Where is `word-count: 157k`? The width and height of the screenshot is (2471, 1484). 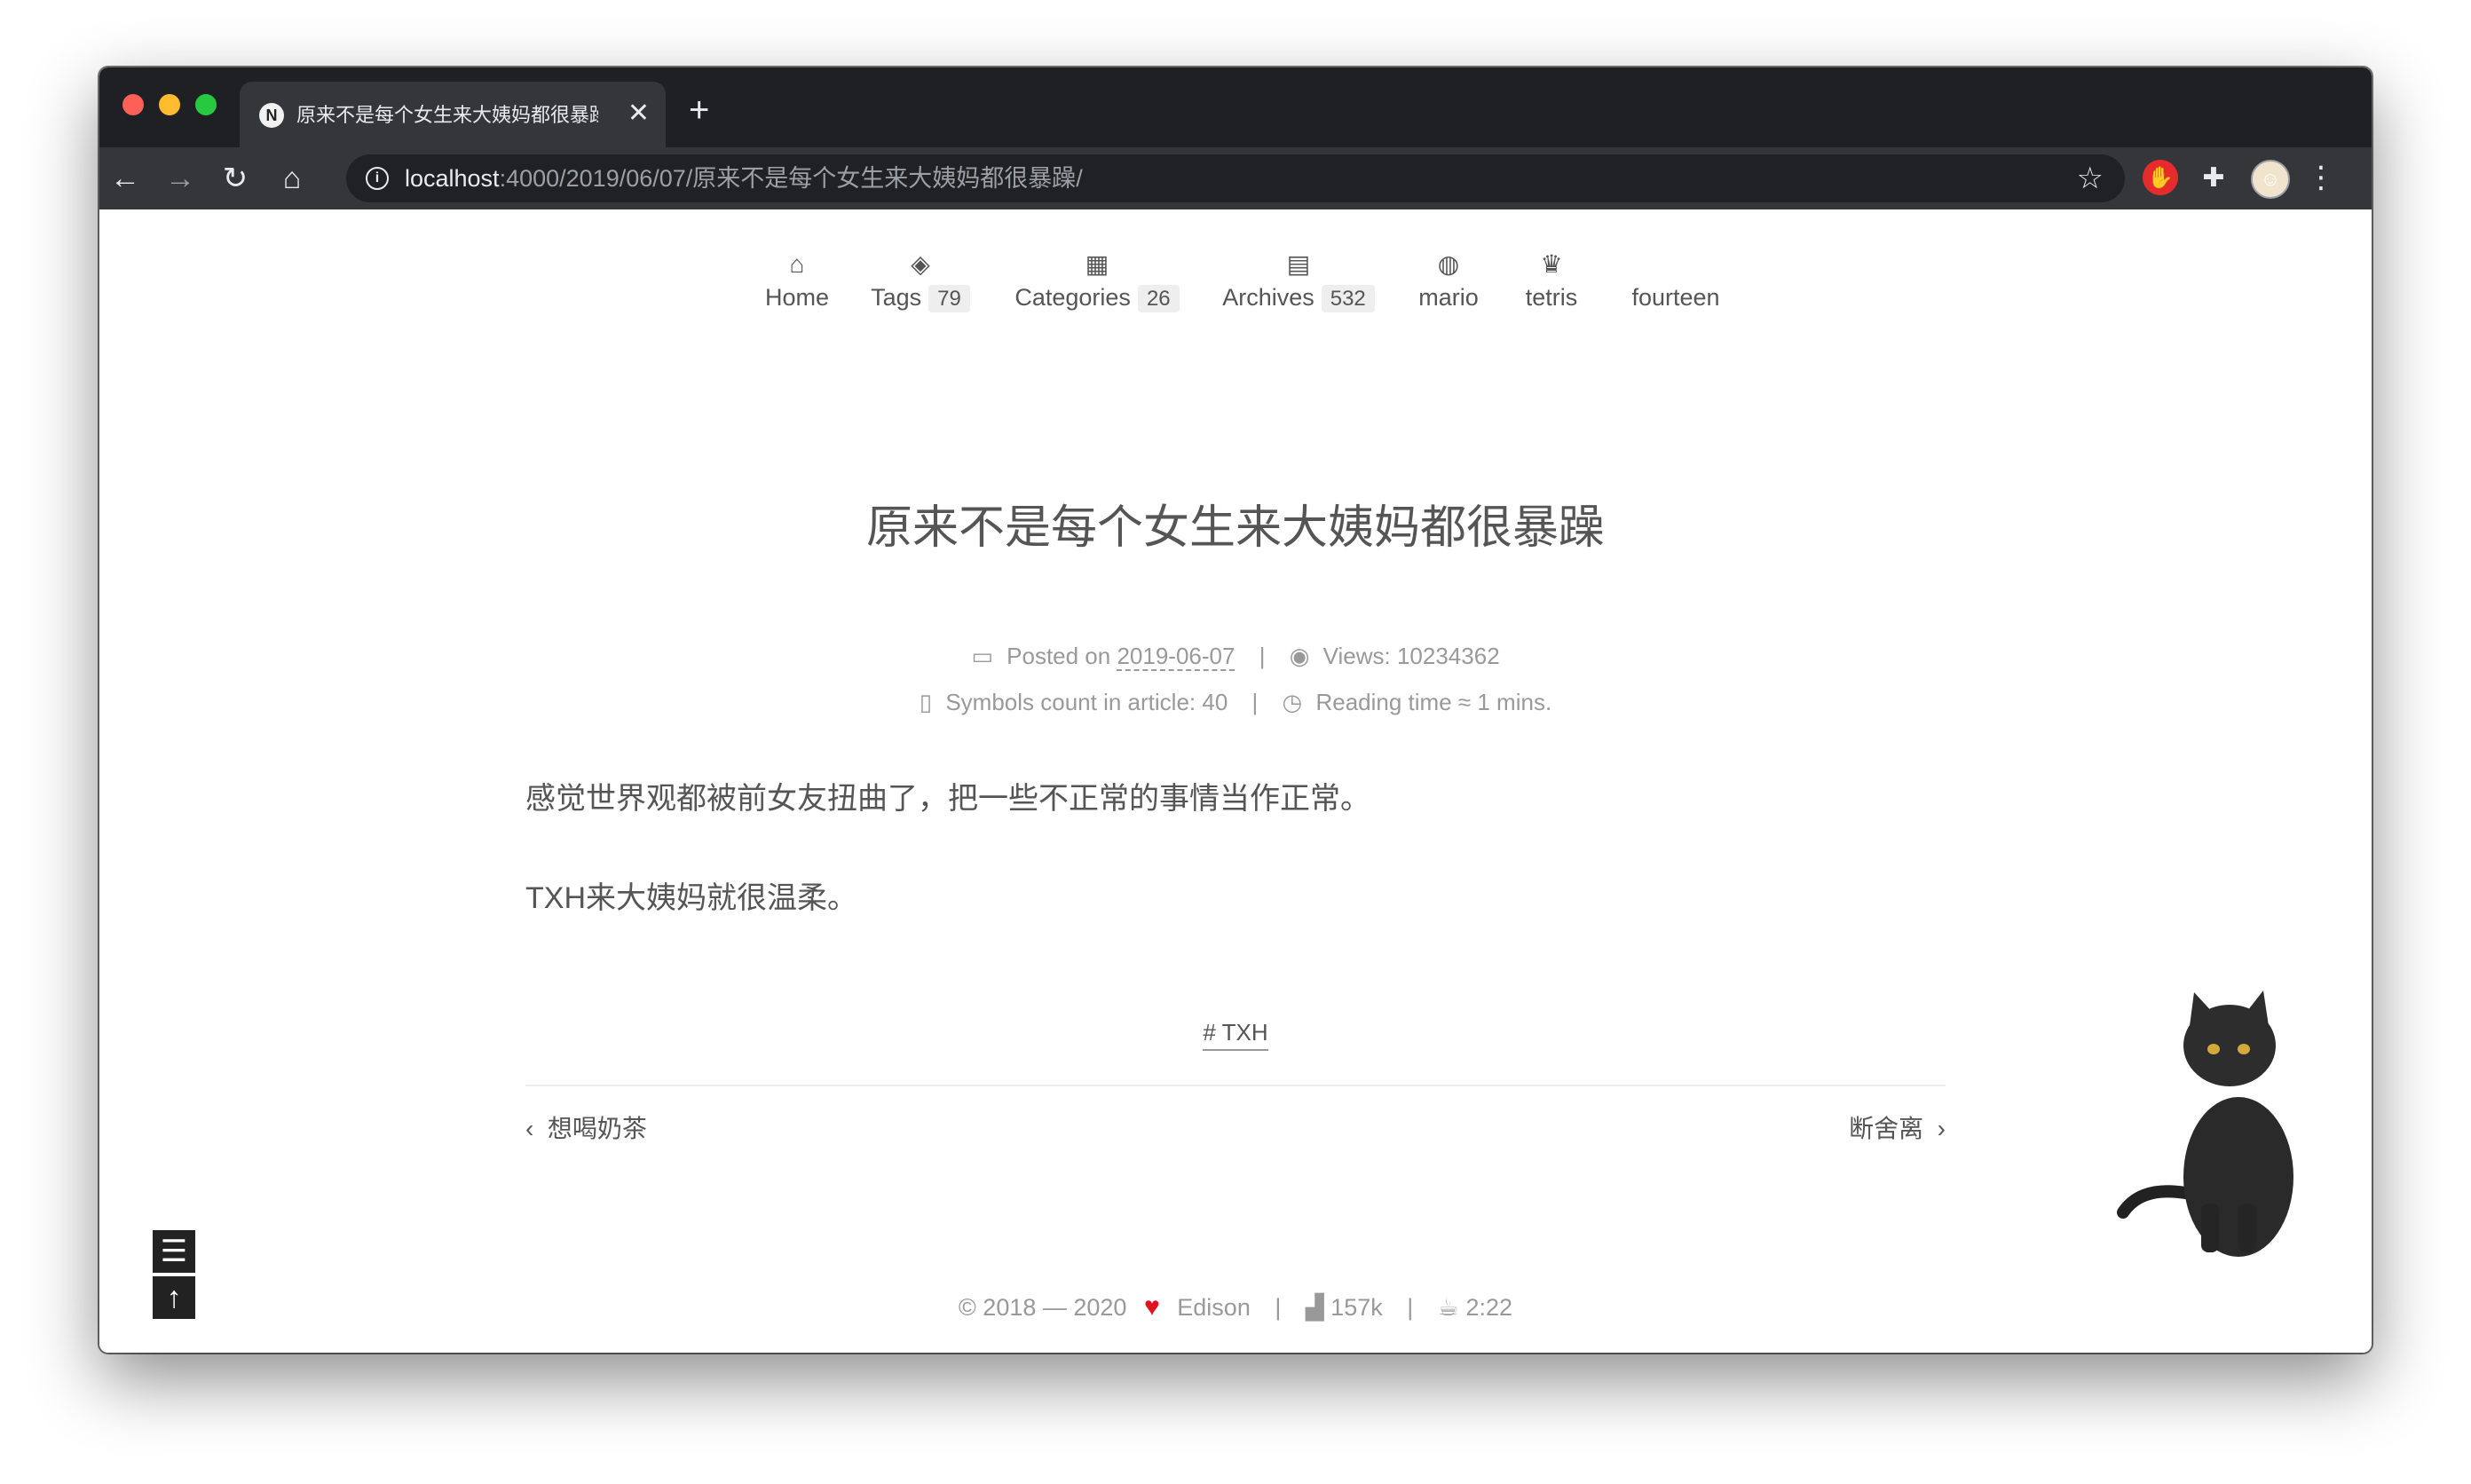 word-count: 157k is located at coordinates (1356, 1308).